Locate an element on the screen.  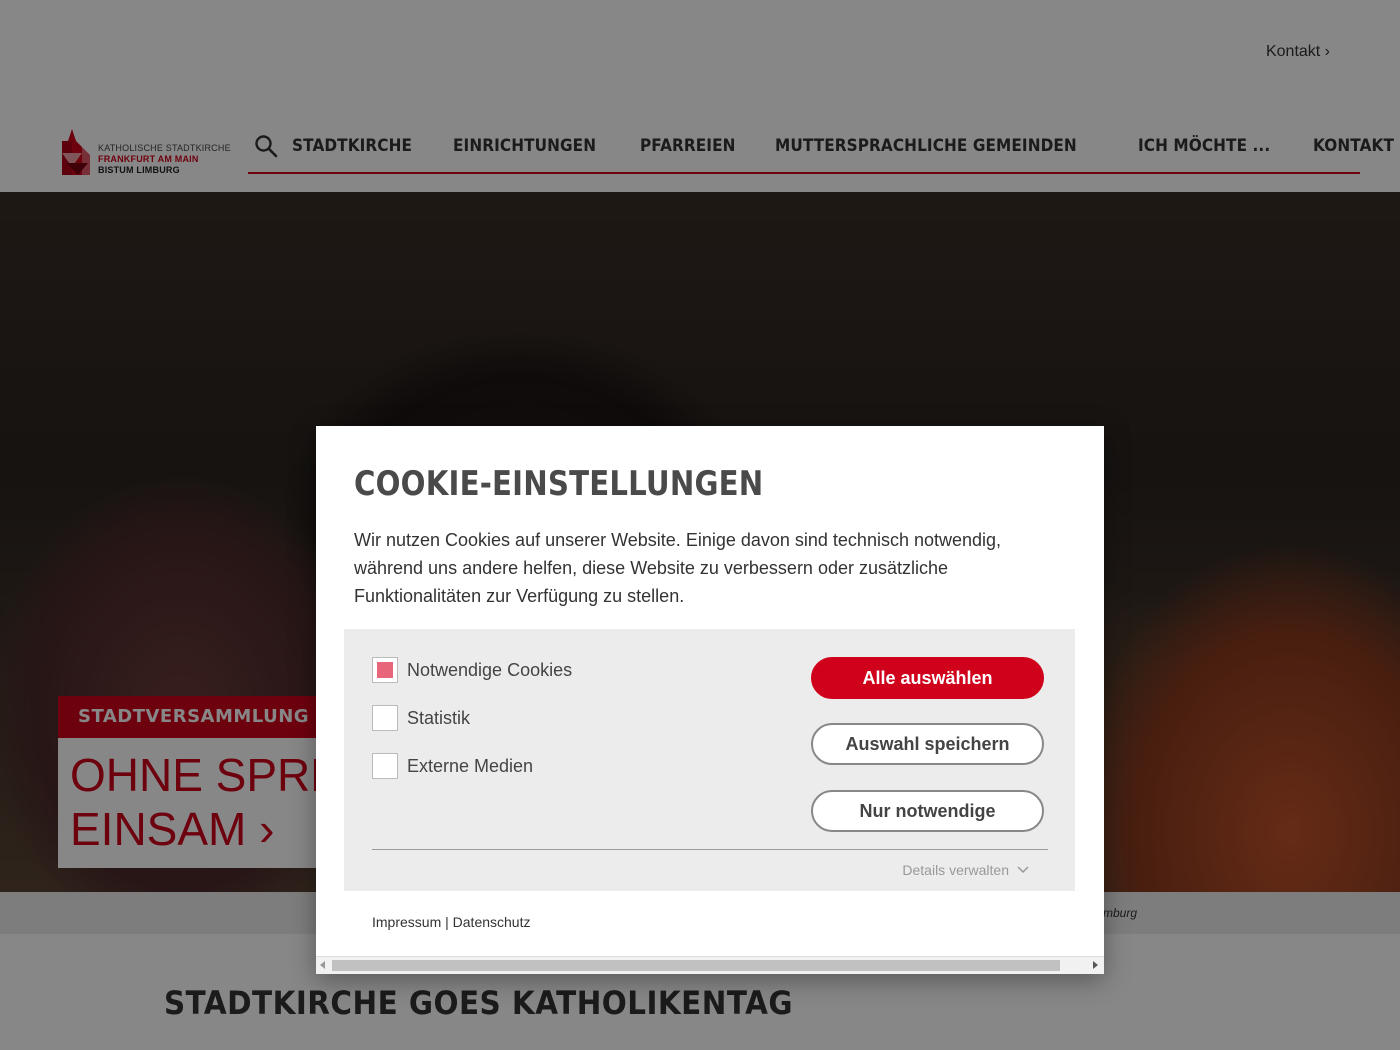
only-necessary-button: Nur notwendige is located at coordinates (927, 811).